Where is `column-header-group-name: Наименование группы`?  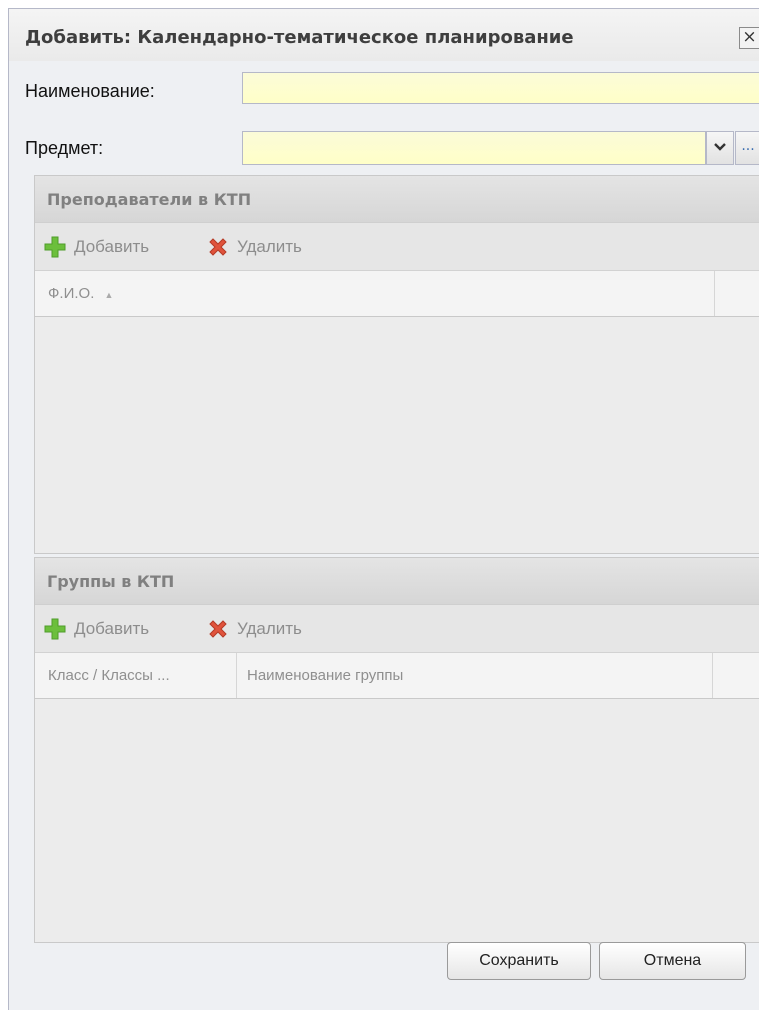
column-header-group-name: Наименование группы is located at coordinates (475, 675).